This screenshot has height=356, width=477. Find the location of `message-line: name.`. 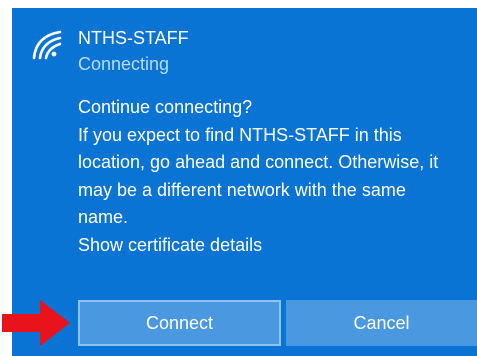

message-line: name. is located at coordinates (103, 217).